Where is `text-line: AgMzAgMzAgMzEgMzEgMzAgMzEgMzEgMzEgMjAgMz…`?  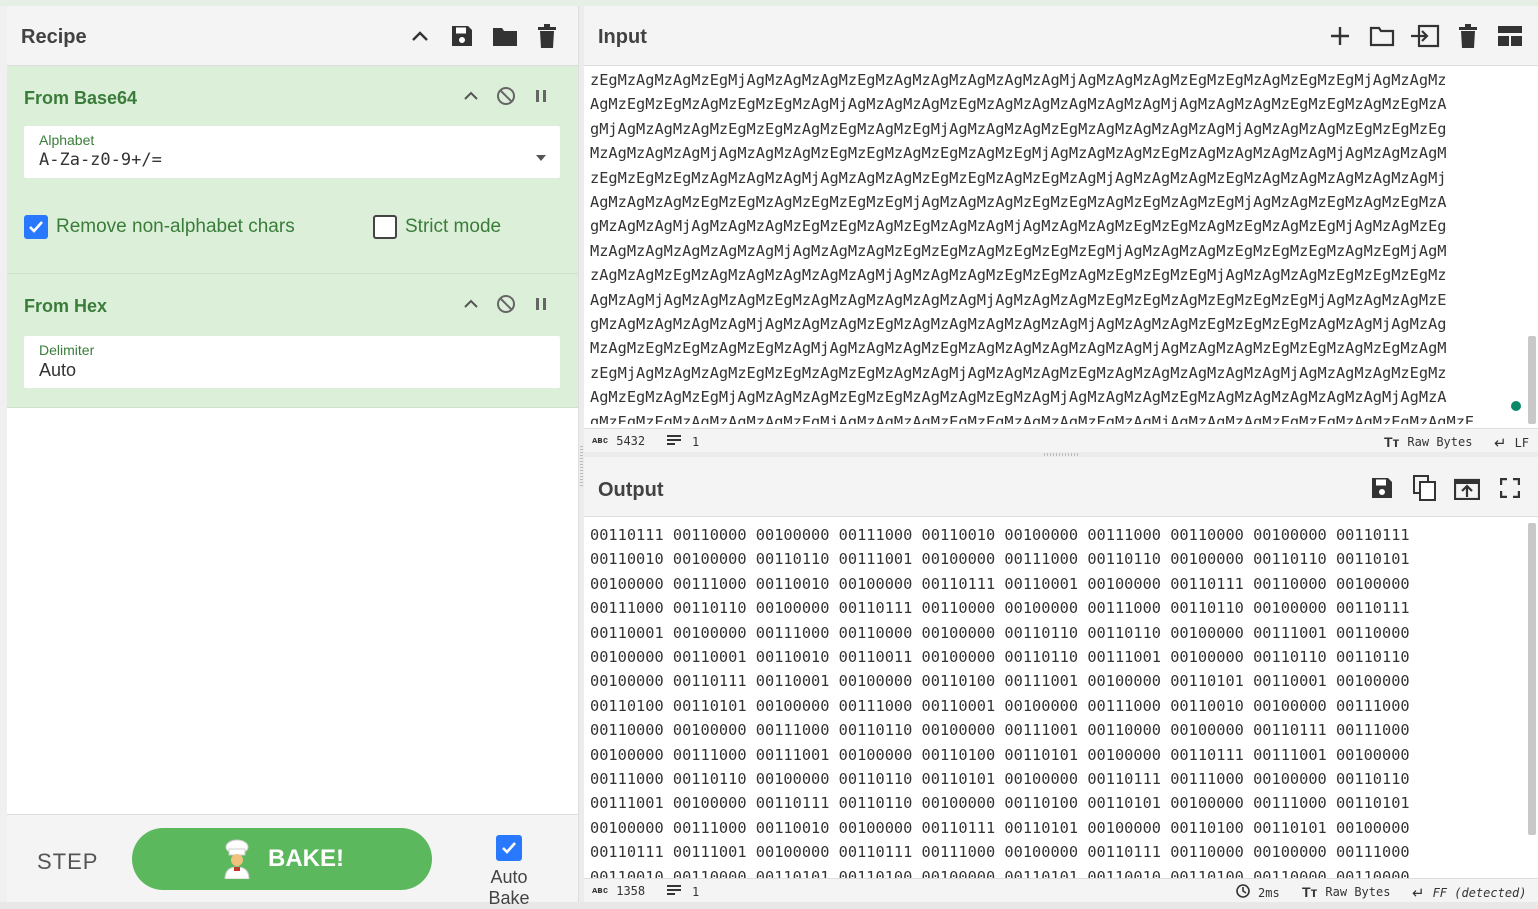 text-line: AgMzAgMzAgMzEgMzEgMzAgMzEgMzEgMzEgMjAgMz… is located at coordinates (1018, 202).